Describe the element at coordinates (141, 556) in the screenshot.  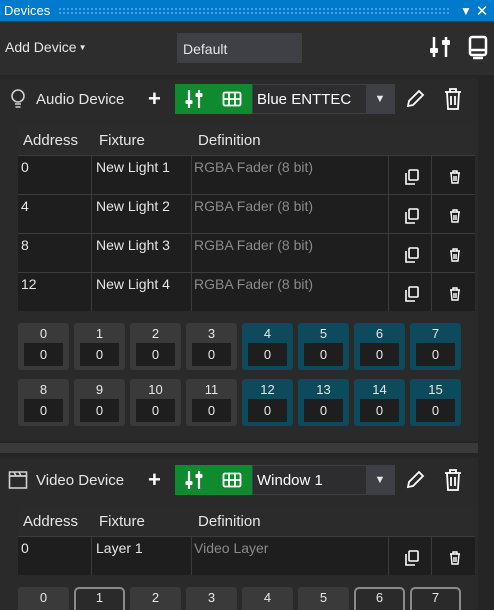
I see `fixture-cell: Layer 1` at that location.